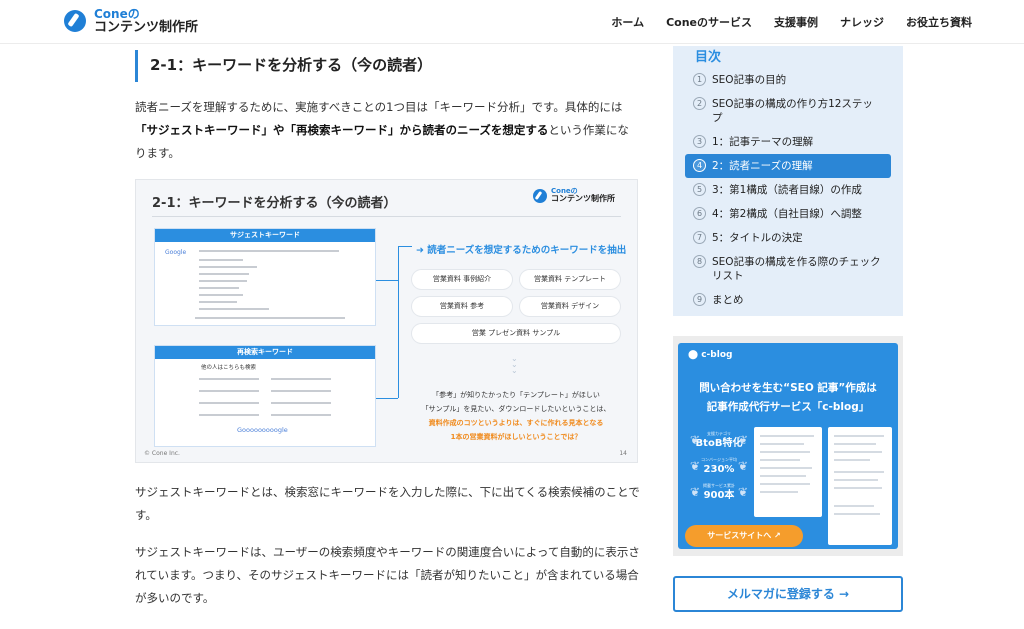 The height and width of the screenshot is (629, 1024). Describe the element at coordinates (939, 22) in the screenshot. I see `nav-resources: お役立ち資料` at that location.